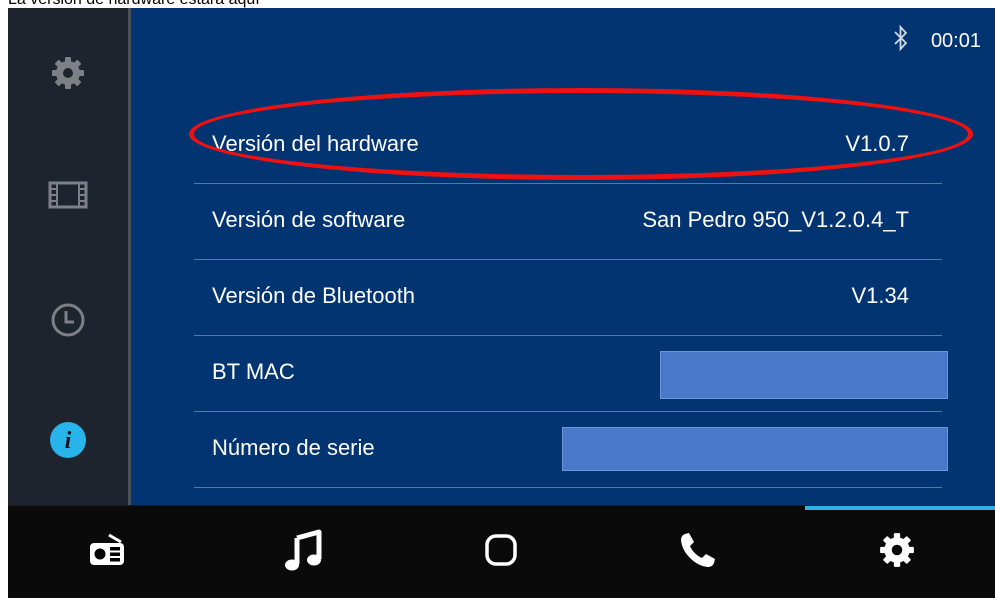 The width and height of the screenshot is (995, 598). I want to click on settings-icon, so click(897, 552).